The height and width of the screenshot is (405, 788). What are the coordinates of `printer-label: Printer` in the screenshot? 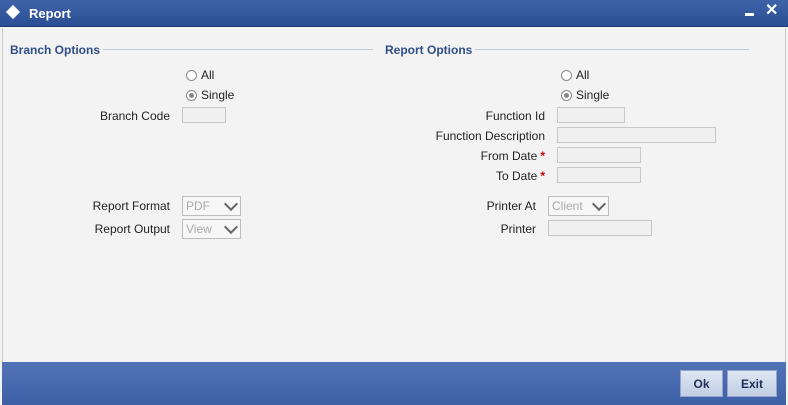 It's located at (518, 229).